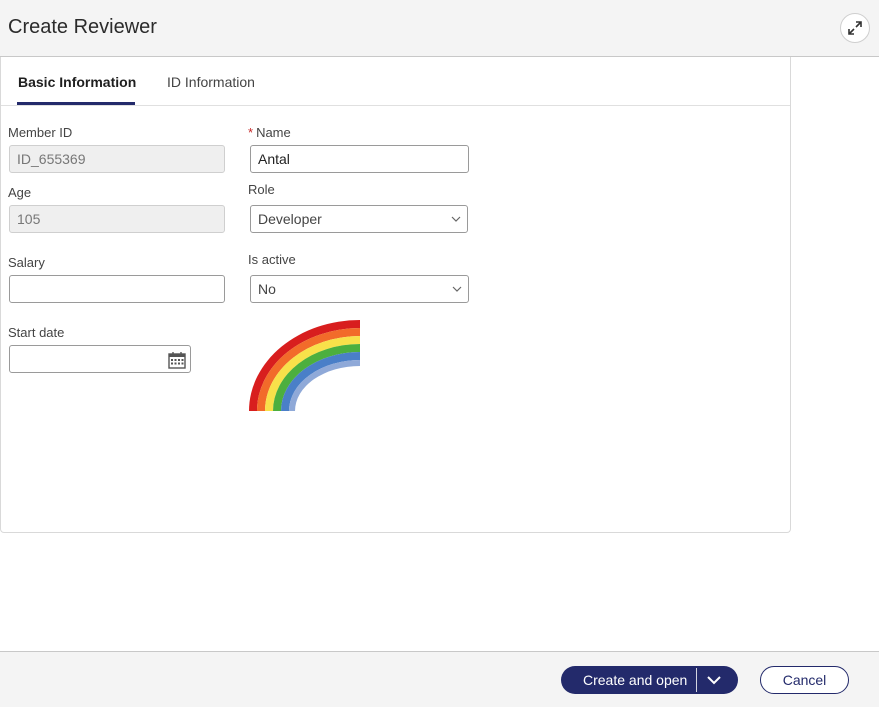 The width and height of the screenshot is (879, 707). Describe the element at coordinates (20, 192) in the screenshot. I see `age-label: Age` at that location.